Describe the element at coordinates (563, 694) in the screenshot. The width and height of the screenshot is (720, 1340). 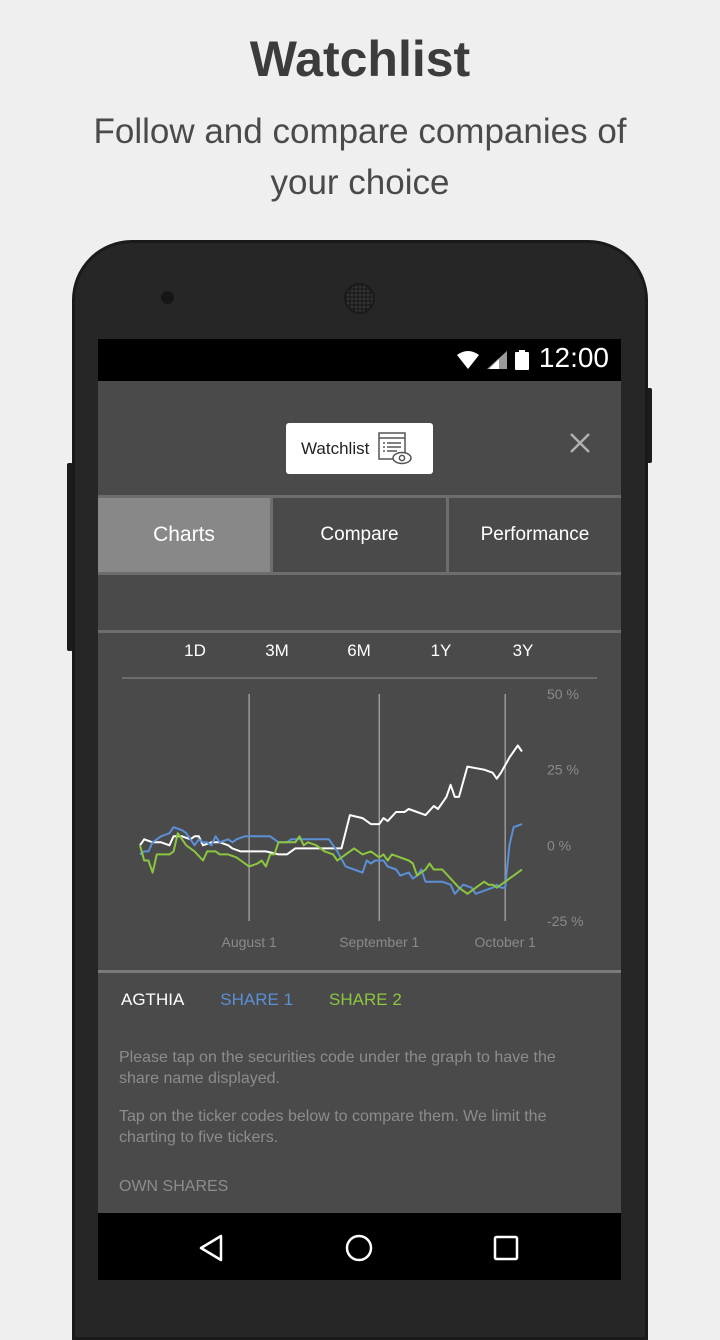
I see `y-tick-label: 50 %` at that location.